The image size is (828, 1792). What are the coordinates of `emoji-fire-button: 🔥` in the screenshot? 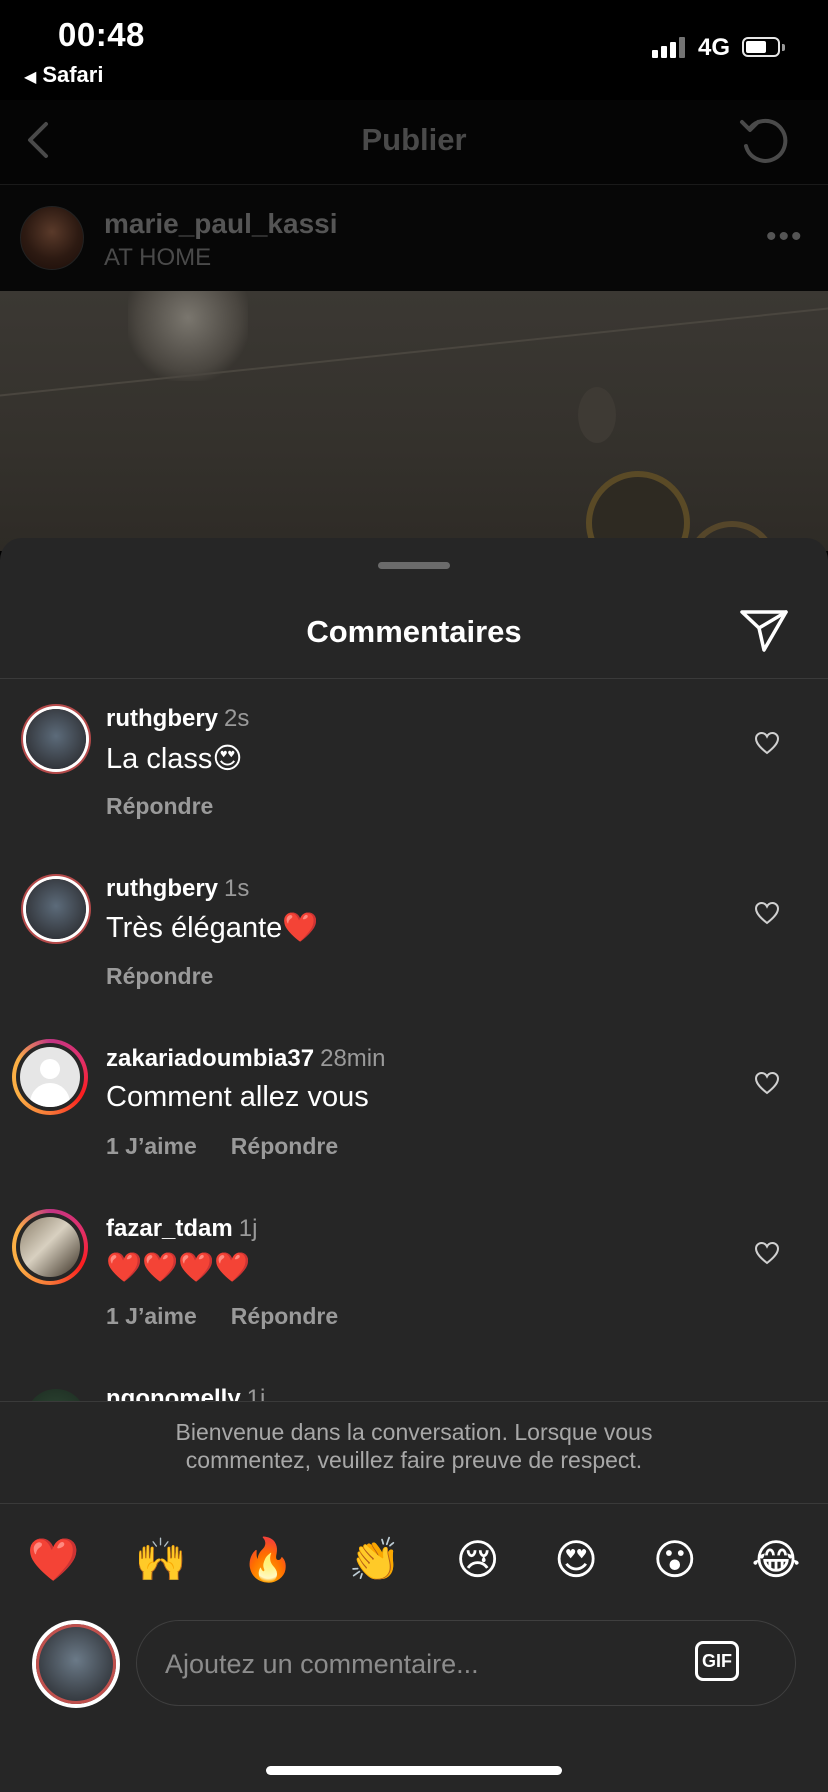 It's located at (268, 1560).